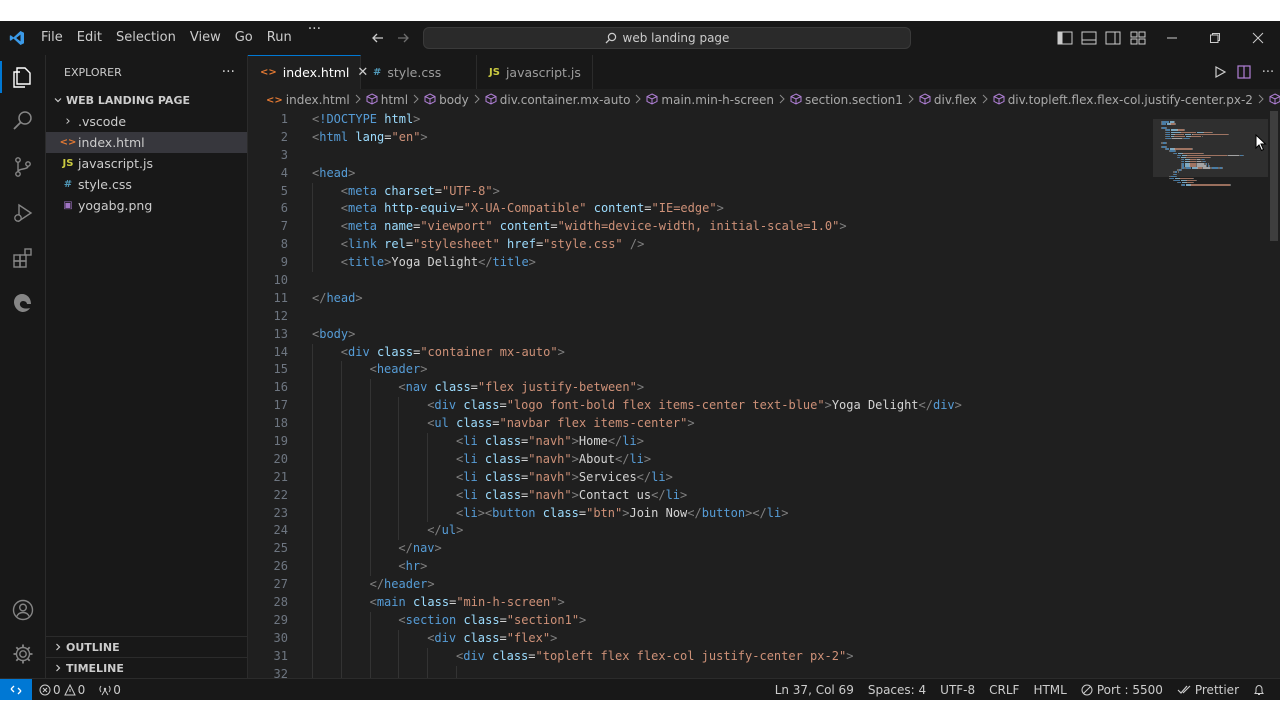  I want to click on breadcrumb-item: div.container.mx-auto, so click(557, 100).